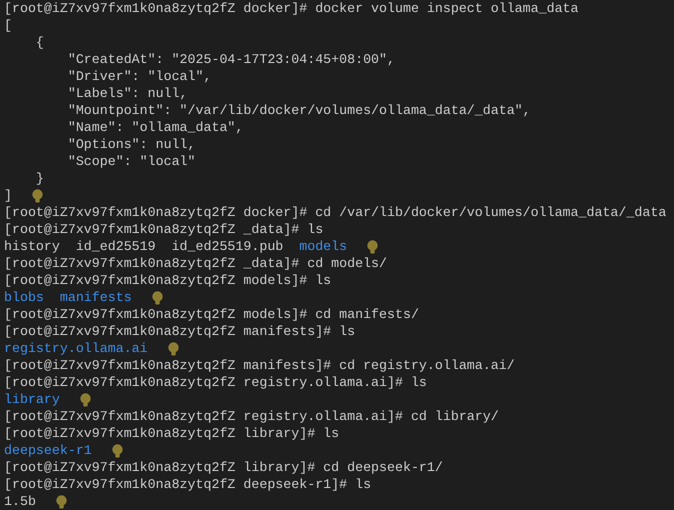 The image size is (674, 510). What do you see at coordinates (8, 195) in the screenshot?
I see `output-text: ]` at bounding box center [8, 195].